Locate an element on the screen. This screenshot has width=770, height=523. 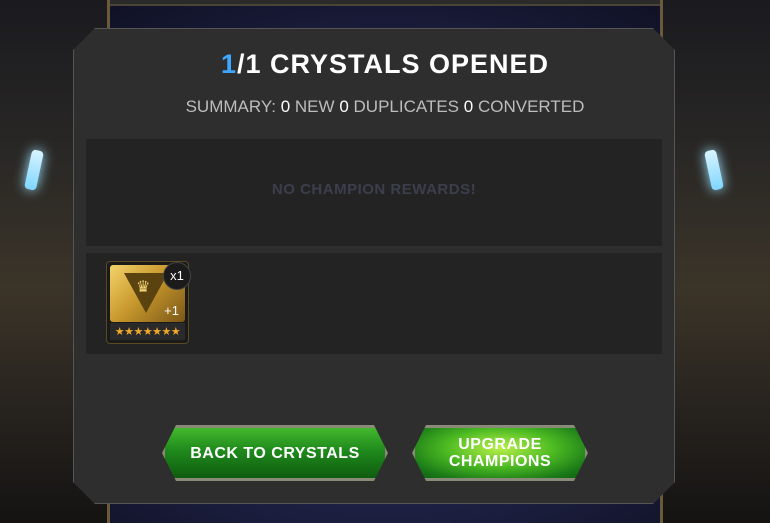
no-rewards-message: NO CHAMPION REWARDS! is located at coordinates (374, 189).